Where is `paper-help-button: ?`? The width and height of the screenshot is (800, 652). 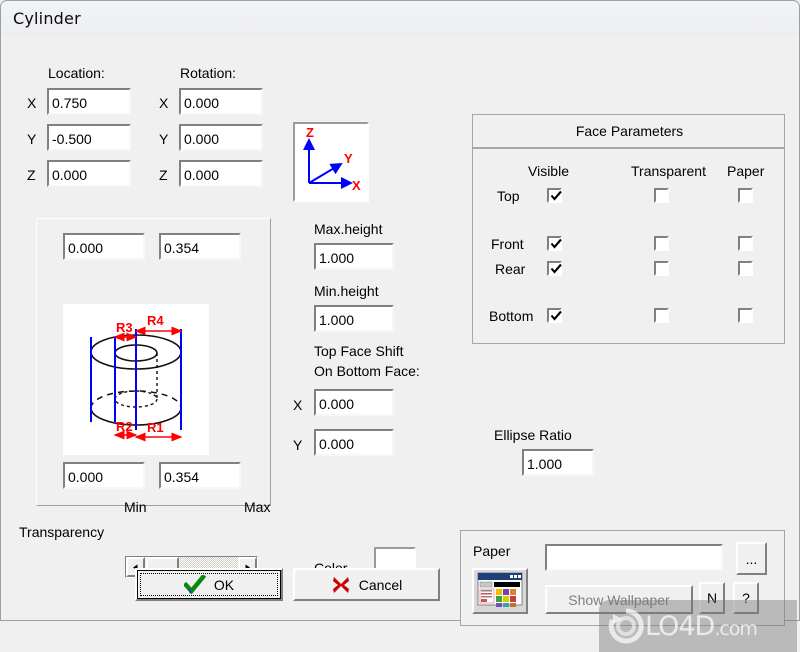
paper-help-button: ? is located at coordinates (746, 598).